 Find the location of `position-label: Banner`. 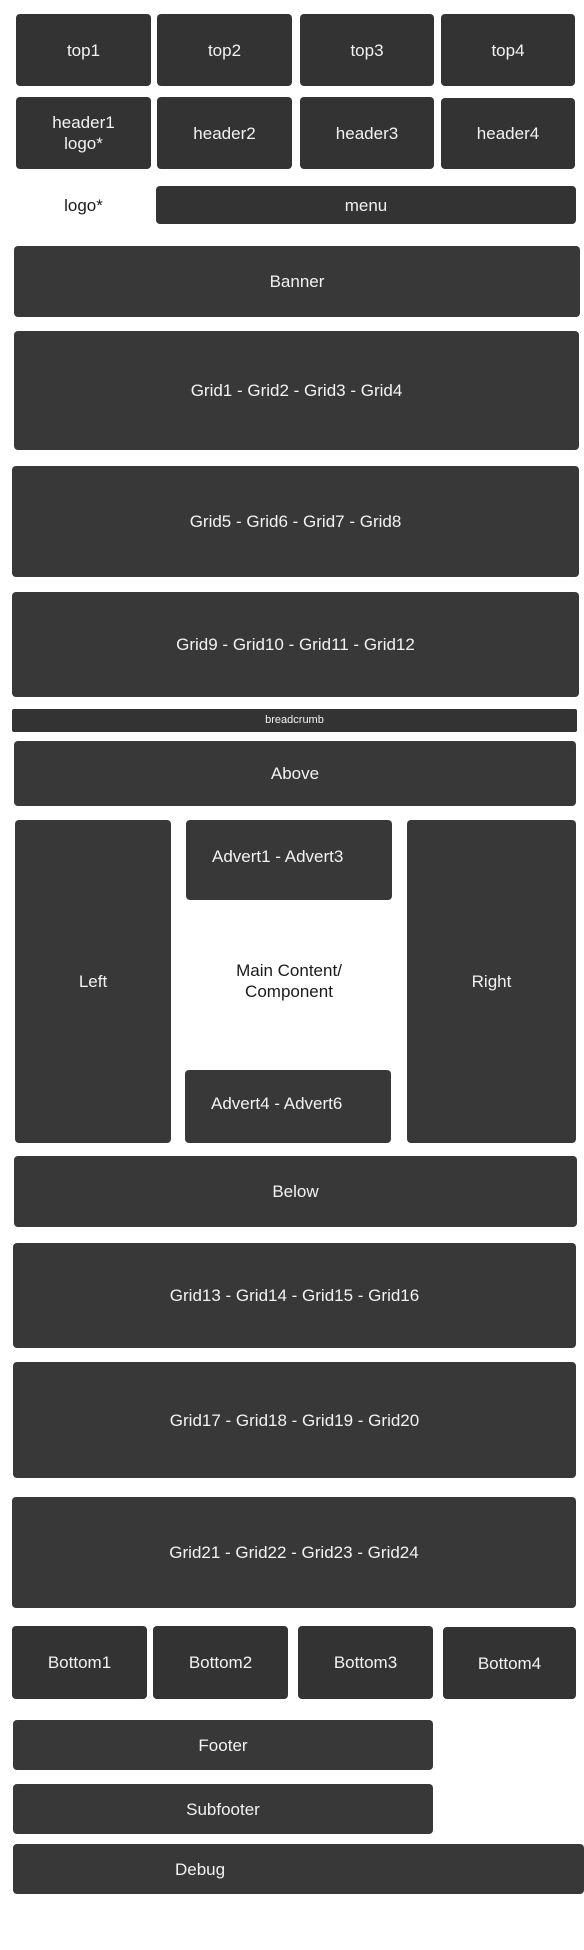

position-label: Banner is located at coordinates (297, 281).